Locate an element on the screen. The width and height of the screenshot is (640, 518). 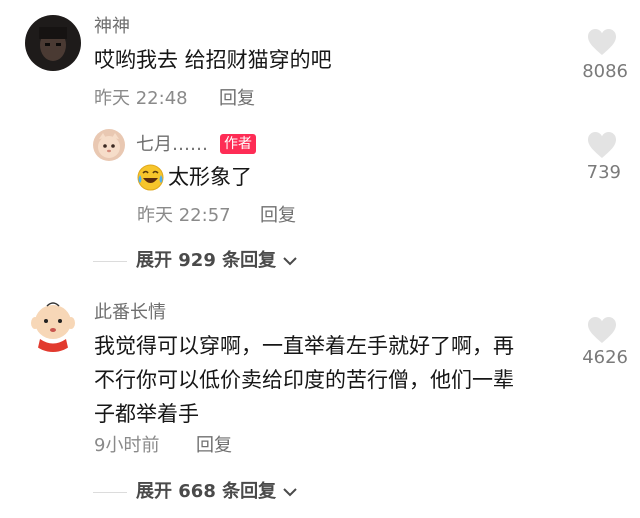
laughing-crying-emoji is located at coordinates (150, 177).